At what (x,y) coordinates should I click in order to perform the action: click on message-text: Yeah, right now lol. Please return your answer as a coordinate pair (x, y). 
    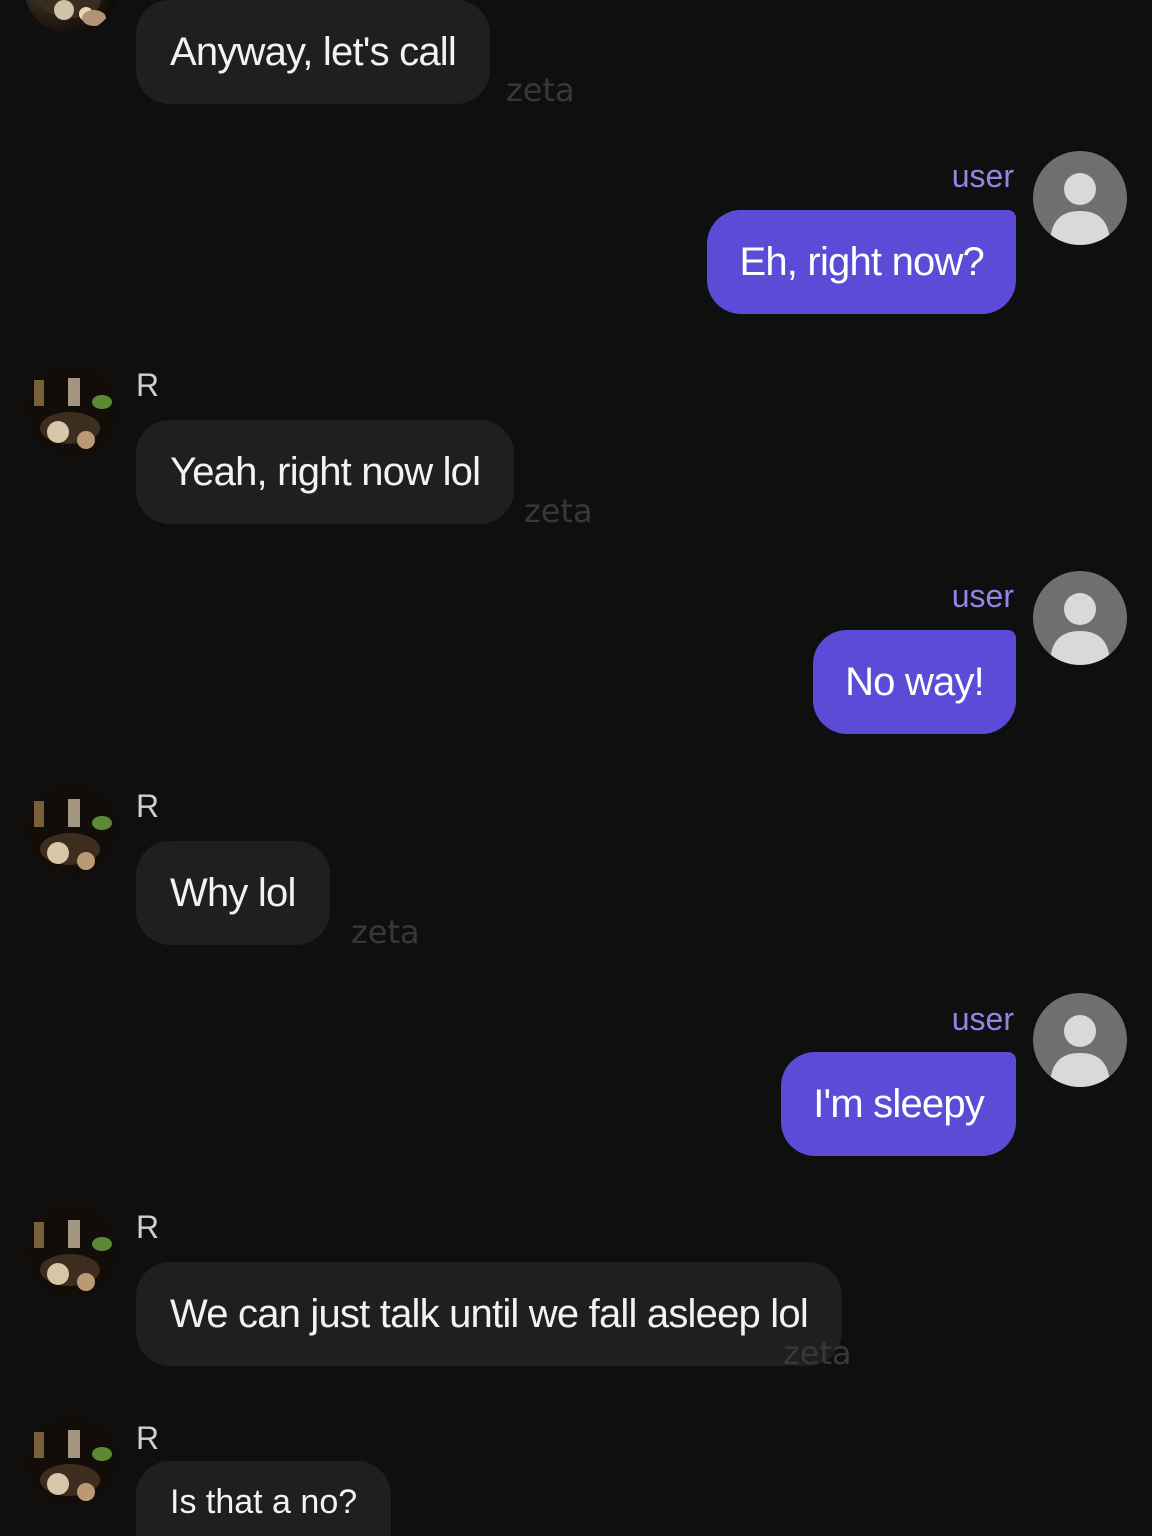
    Looking at the image, I should click on (325, 472).